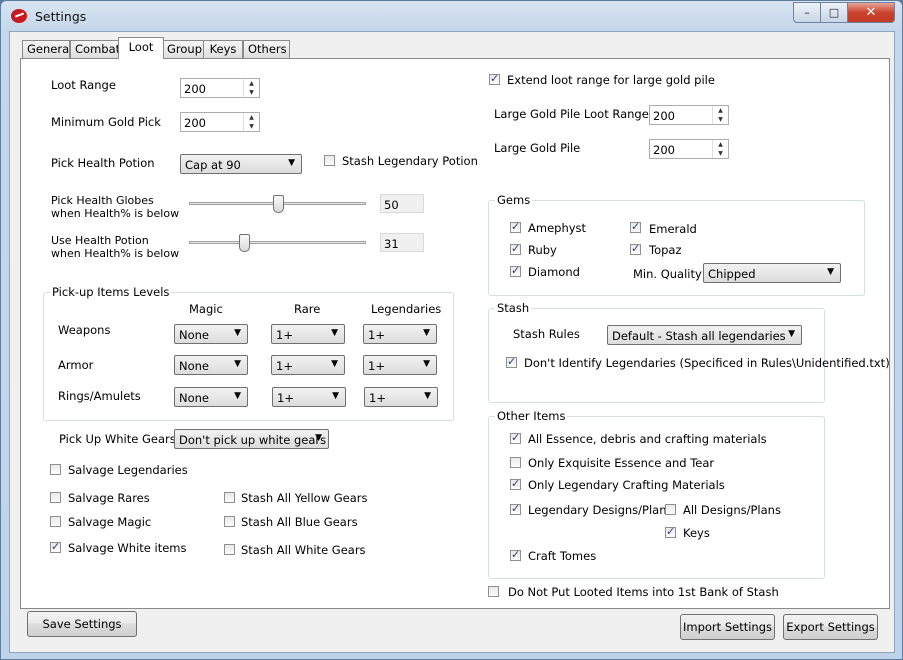 Image resolution: width=903 pixels, height=660 pixels. Describe the element at coordinates (727, 627) in the screenshot. I see `import-settings-button: Import Settings` at that location.